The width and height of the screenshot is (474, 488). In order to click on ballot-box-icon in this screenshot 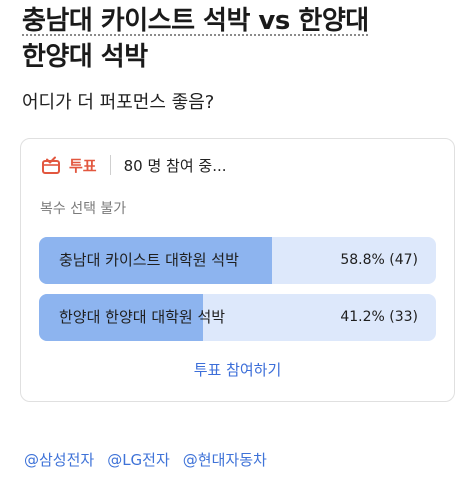, I will do `click(51, 165)`.